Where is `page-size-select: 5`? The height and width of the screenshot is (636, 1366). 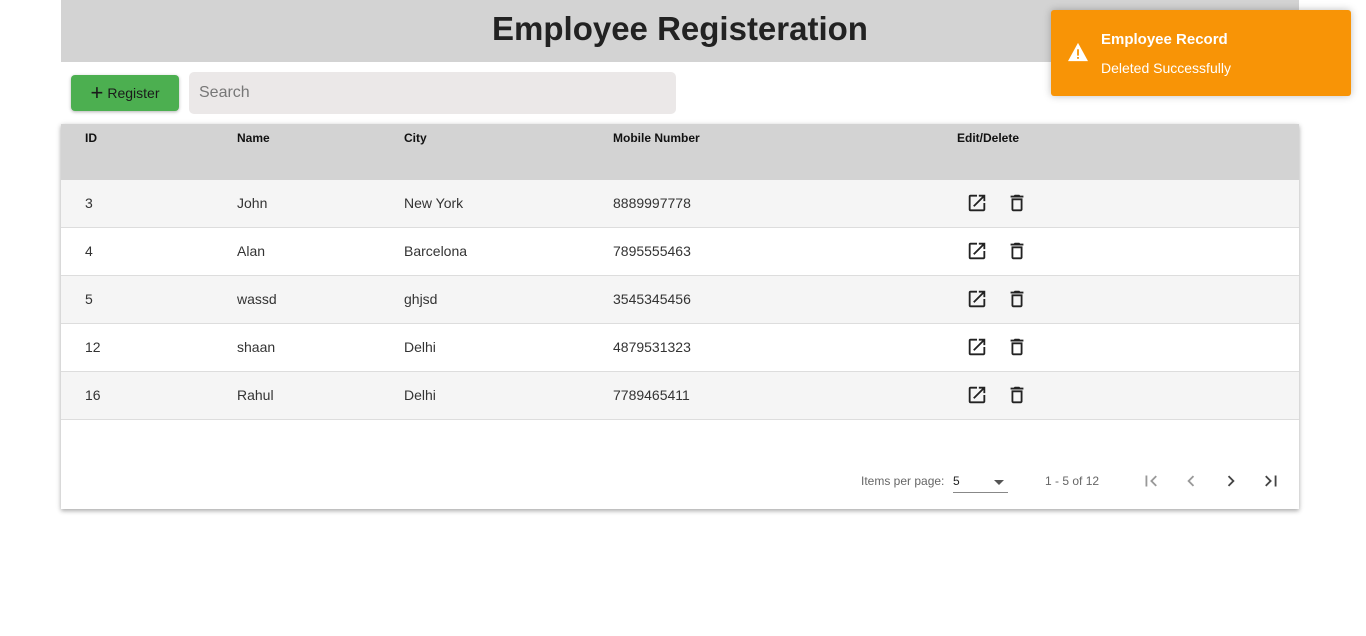 page-size-select: 5 is located at coordinates (980, 482).